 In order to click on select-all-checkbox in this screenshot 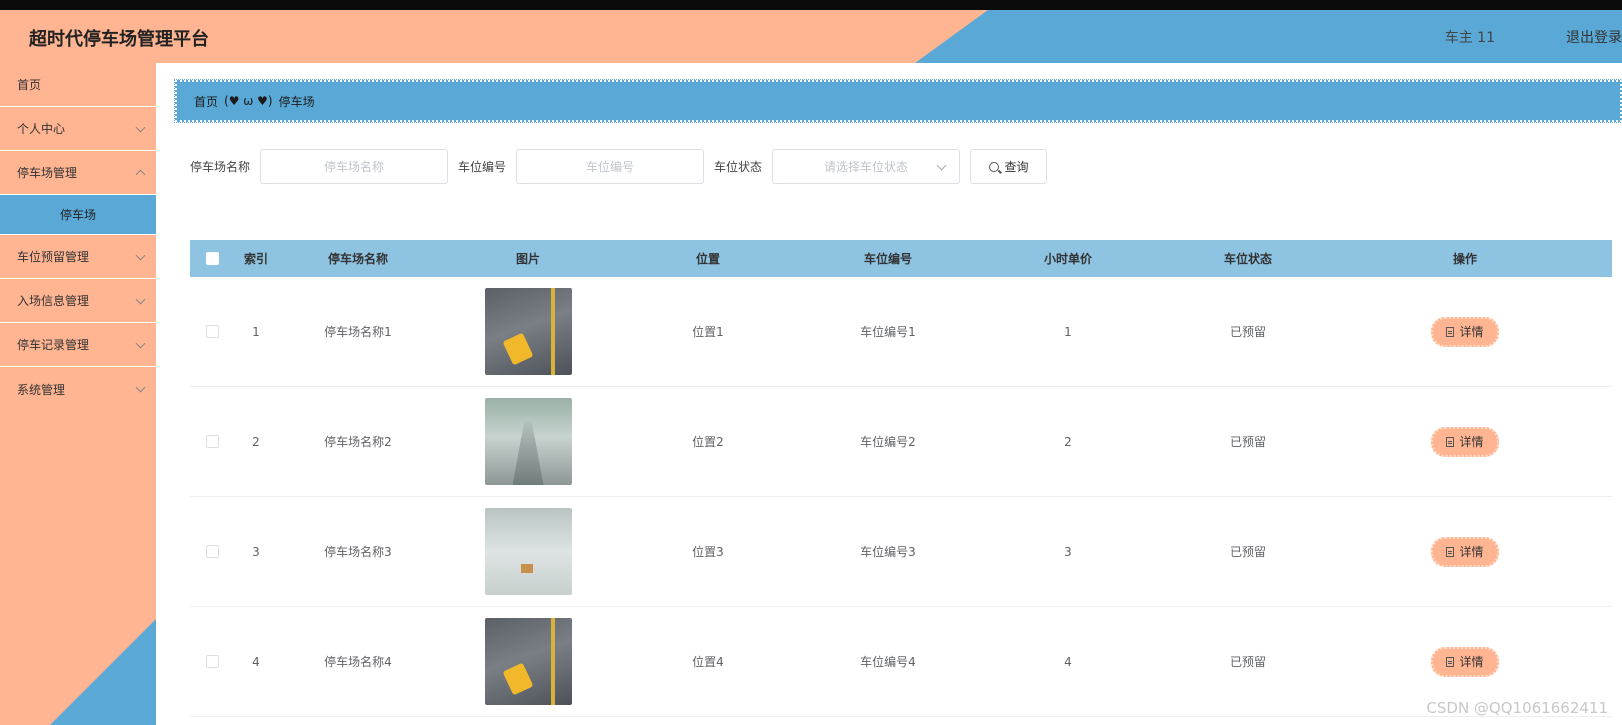, I will do `click(212, 258)`.